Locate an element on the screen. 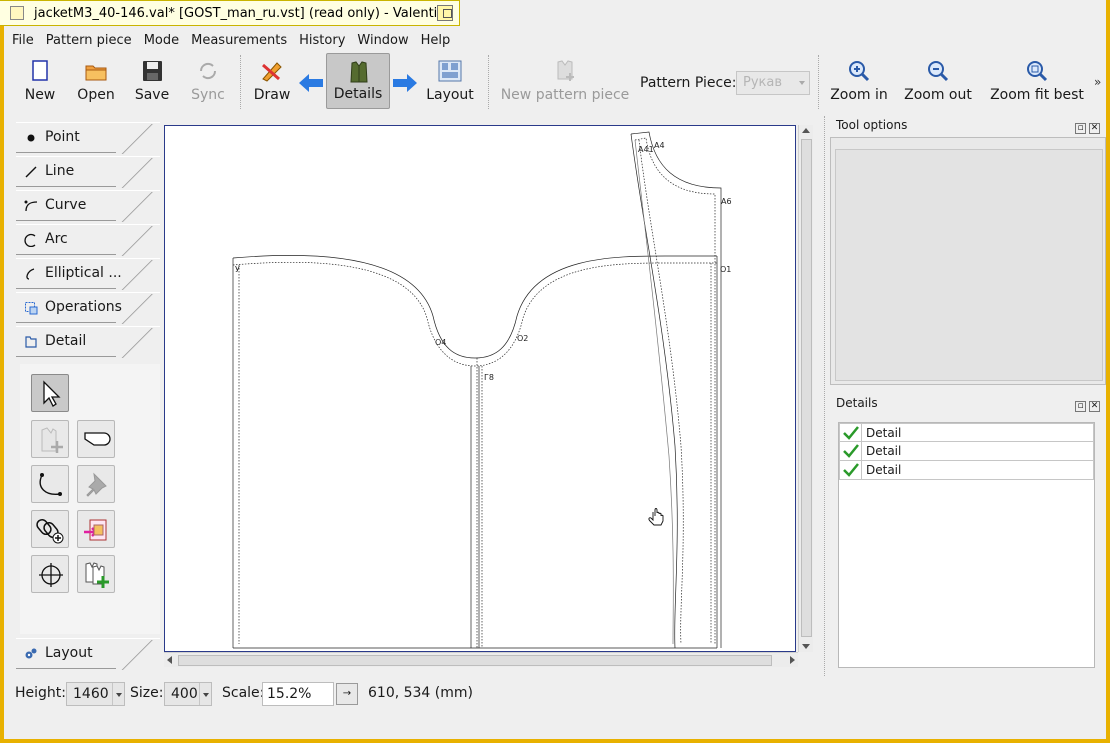 Image resolution: width=1110 pixels, height=743 pixels. menu-help: Help is located at coordinates (436, 40).